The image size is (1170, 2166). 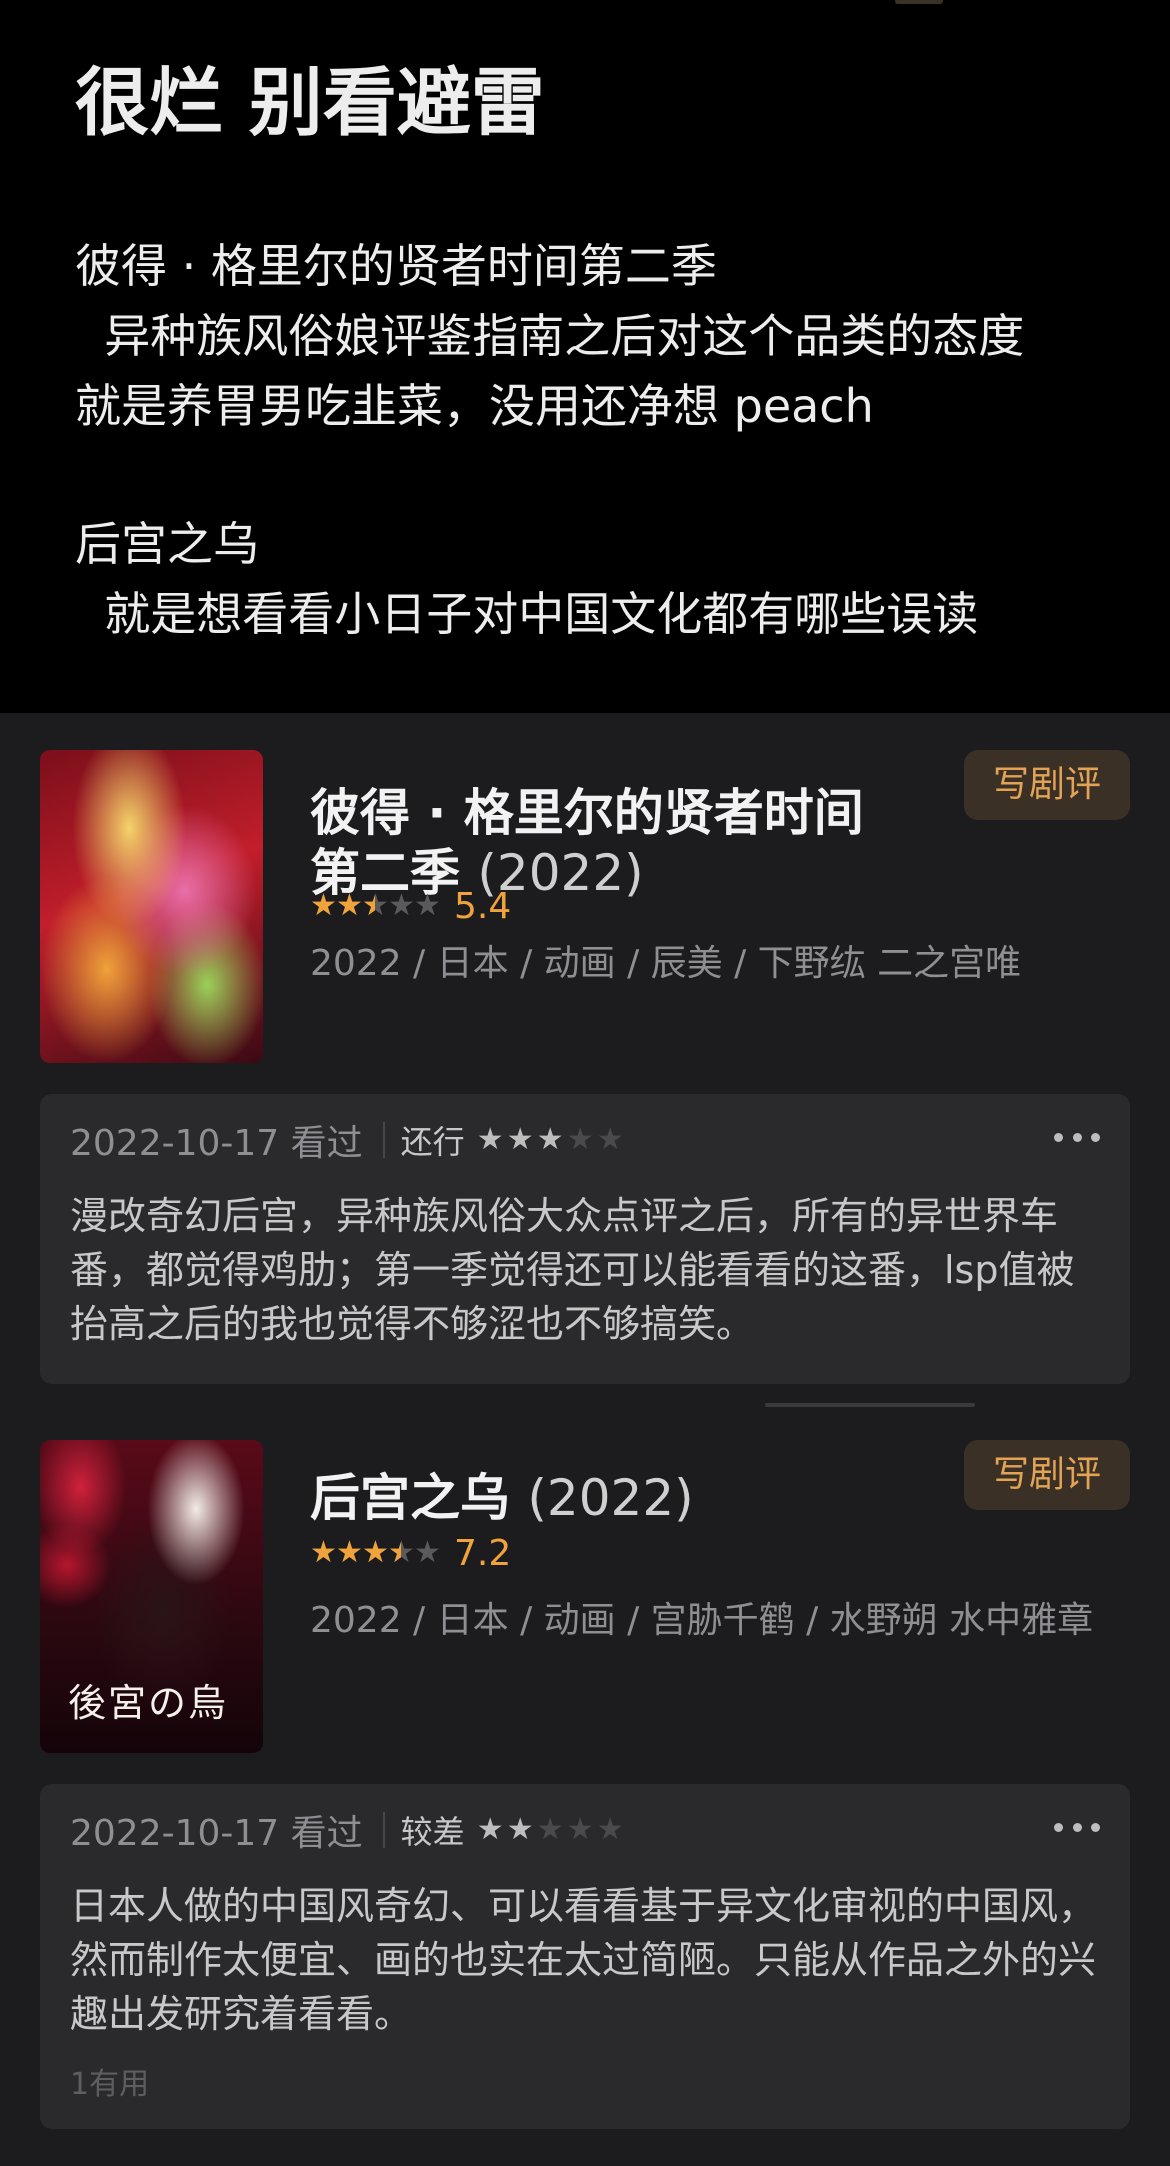 What do you see at coordinates (527, 614) in the screenshot?
I see `post-line: 就是想看看小日子对中国文化都有哪些误读` at bounding box center [527, 614].